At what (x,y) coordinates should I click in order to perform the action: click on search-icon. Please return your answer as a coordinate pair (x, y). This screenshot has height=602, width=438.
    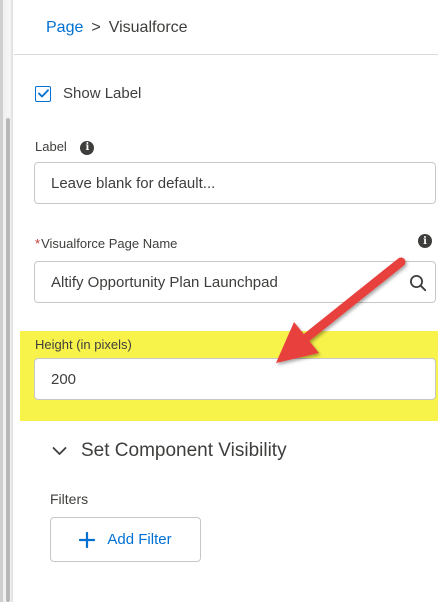
    Looking at the image, I should click on (418, 283).